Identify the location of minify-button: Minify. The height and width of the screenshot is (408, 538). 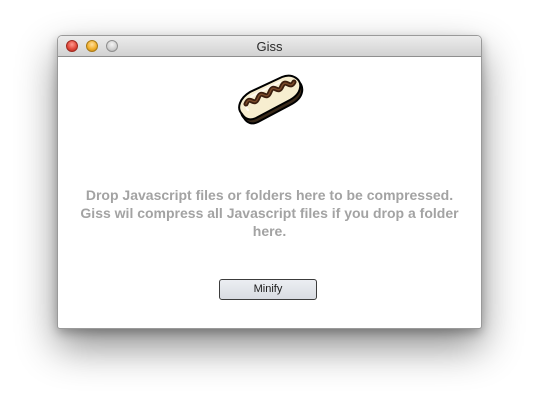
(268, 289).